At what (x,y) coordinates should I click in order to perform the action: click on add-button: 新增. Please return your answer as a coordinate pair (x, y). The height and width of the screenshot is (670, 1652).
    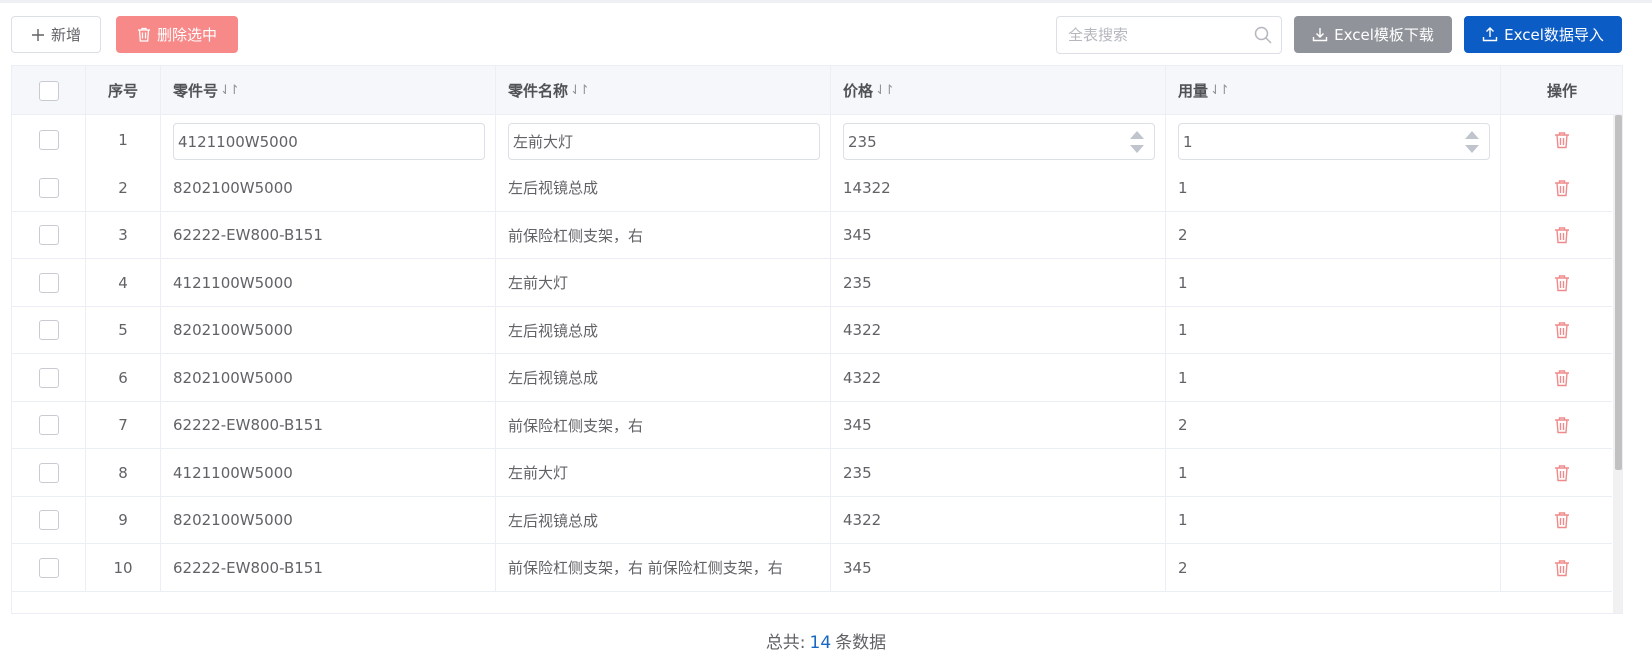
    Looking at the image, I should click on (56, 34).